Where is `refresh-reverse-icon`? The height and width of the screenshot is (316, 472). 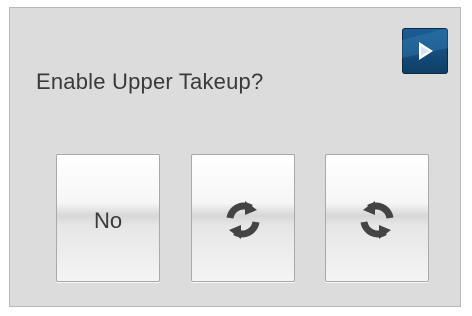
refresh-reverse-icon is located at coordinates (377, 220).